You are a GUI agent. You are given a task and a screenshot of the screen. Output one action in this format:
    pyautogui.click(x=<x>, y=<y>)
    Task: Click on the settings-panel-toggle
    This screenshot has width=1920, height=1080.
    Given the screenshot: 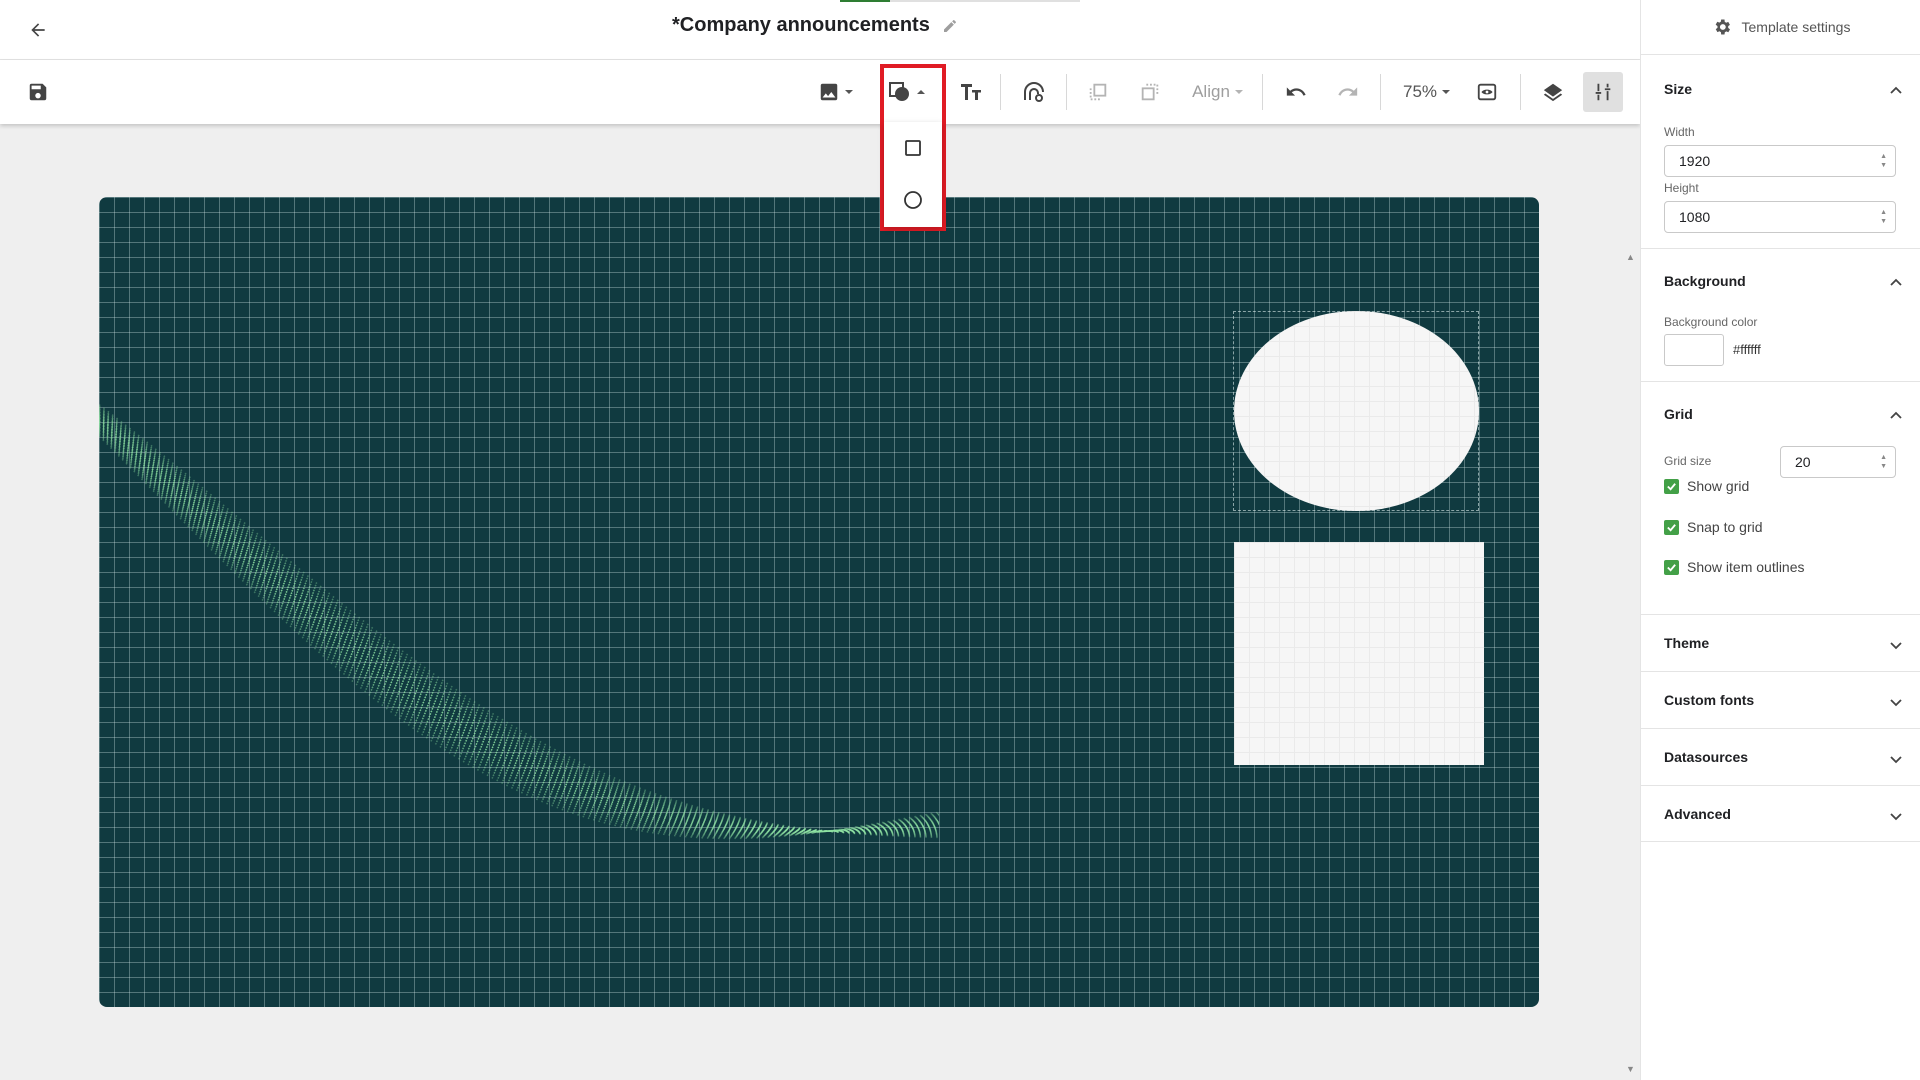 What is the action you would take?
    pyautogui.click(x=1603, y=92)
    